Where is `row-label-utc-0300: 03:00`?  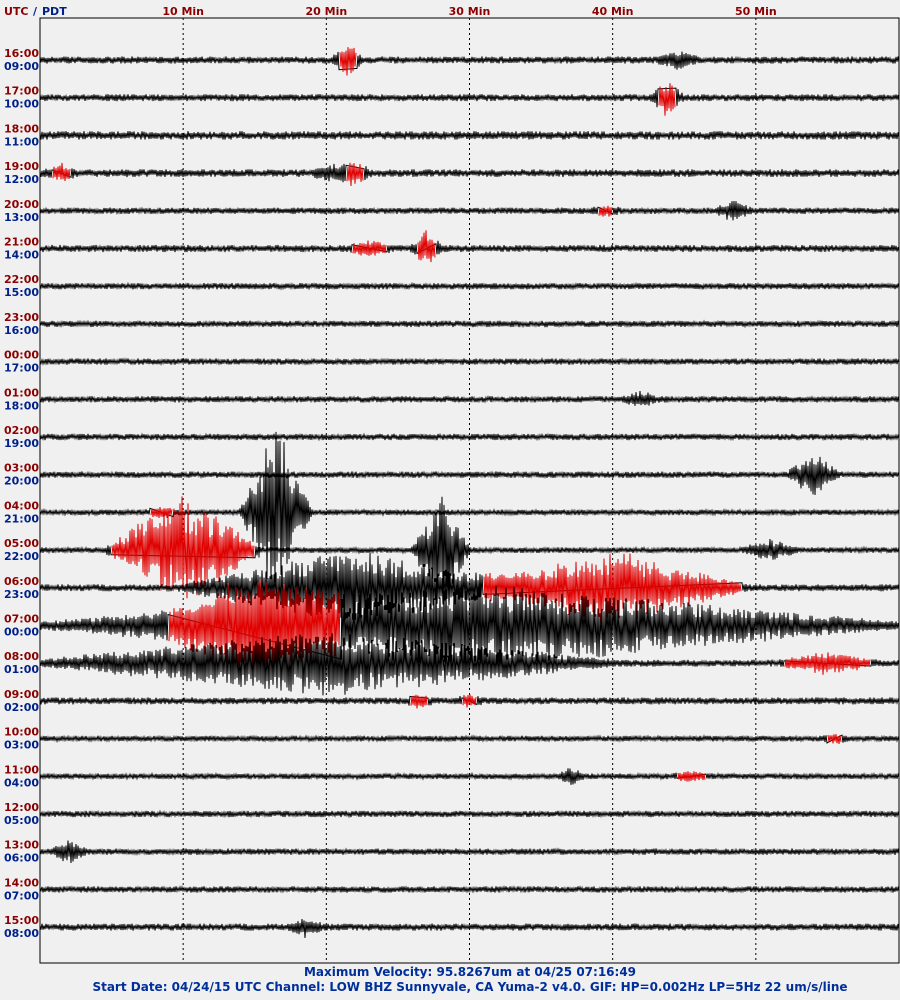 row-label-utc-0300: 03:00 is located at coordinates (21, 468).